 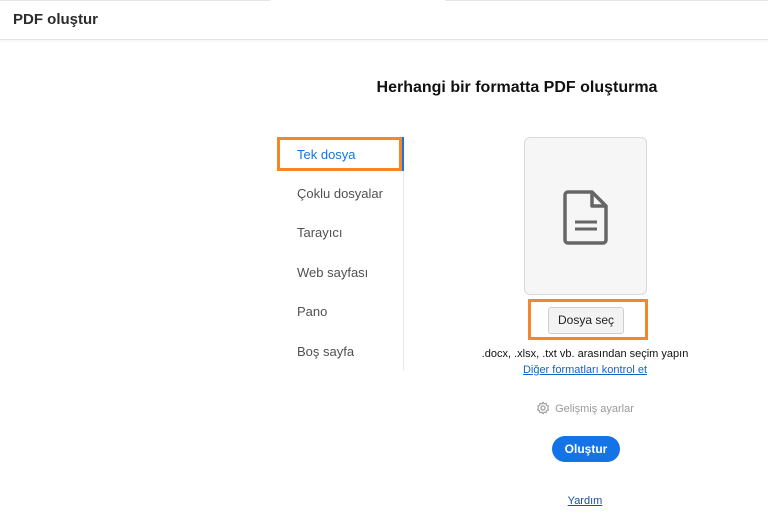 What do you see at coordinates (594, 409) in the screenshot?
I see `advanced-settings-label: Gelişmiş ayarlar` at bounding box center [594, 409].